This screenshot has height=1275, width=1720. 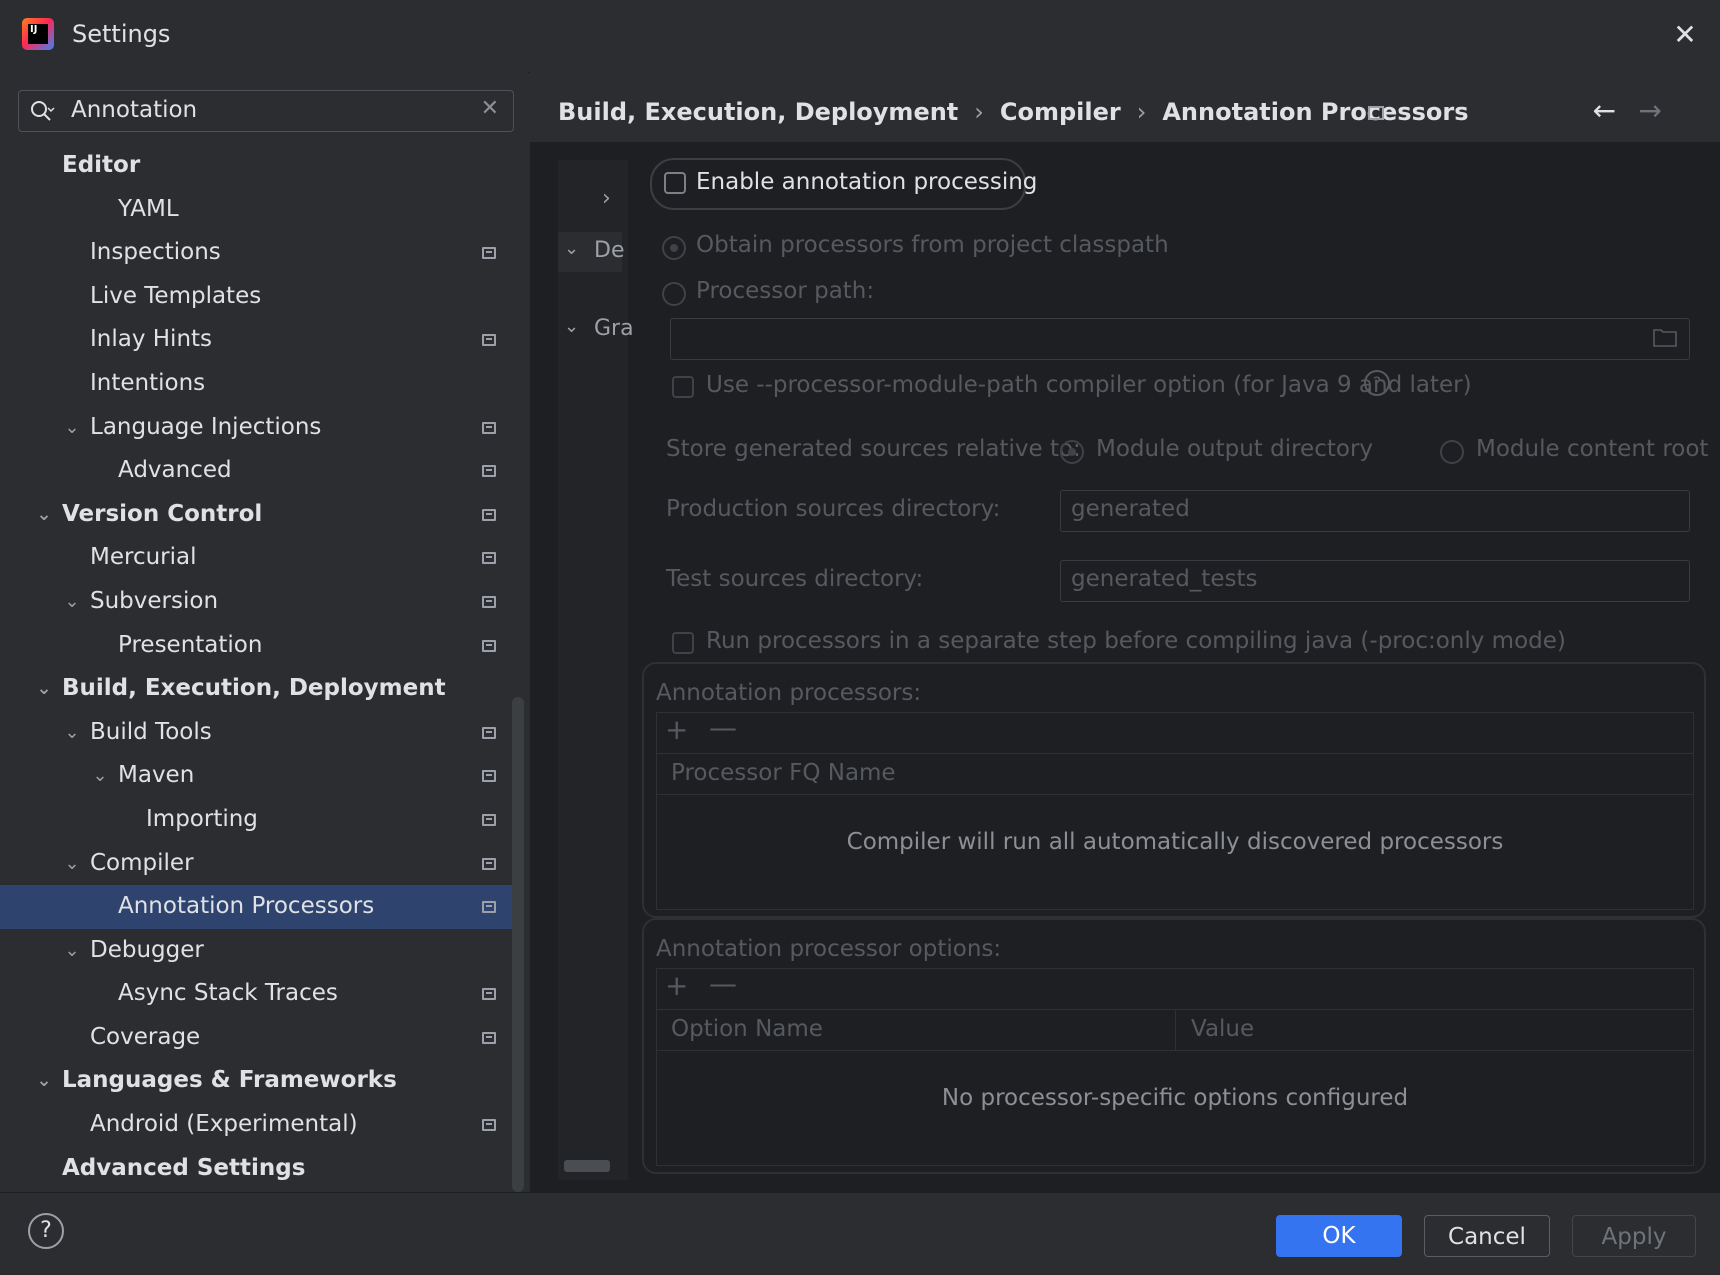 I want to click on option-name-column: Option Name, so click(x=747, y=1029).